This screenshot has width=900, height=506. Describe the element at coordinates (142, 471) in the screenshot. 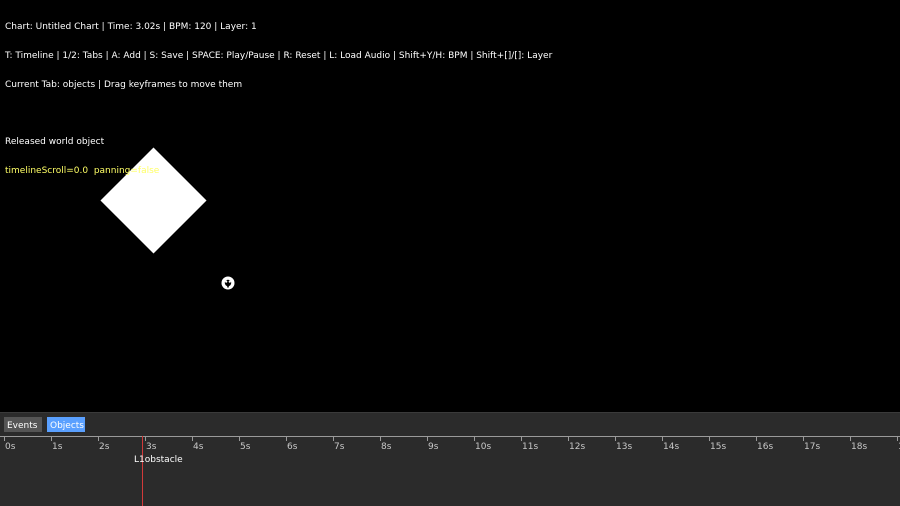

I see `timeline-playhead` at that location.